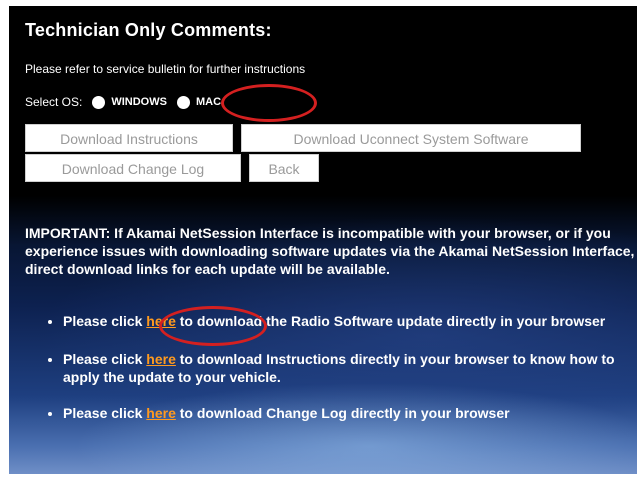 The height and width of the screenshot is (479, 637). Describe the element at coordinates (161, 359) in the screenshot. I see `instructions-here-link: here` at that location.